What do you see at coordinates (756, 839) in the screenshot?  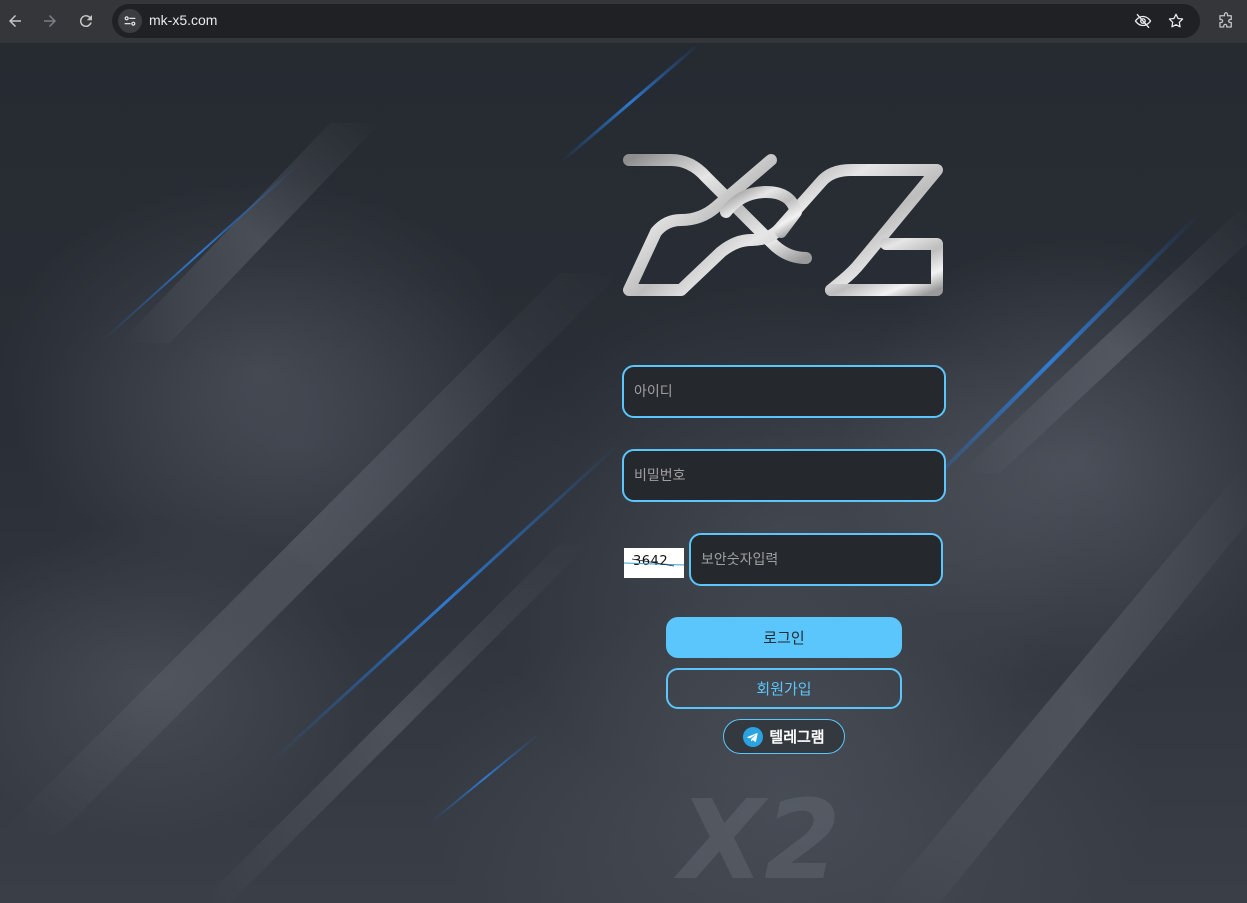 I see `watermark-text: X2` at bounding box center [756, 839].